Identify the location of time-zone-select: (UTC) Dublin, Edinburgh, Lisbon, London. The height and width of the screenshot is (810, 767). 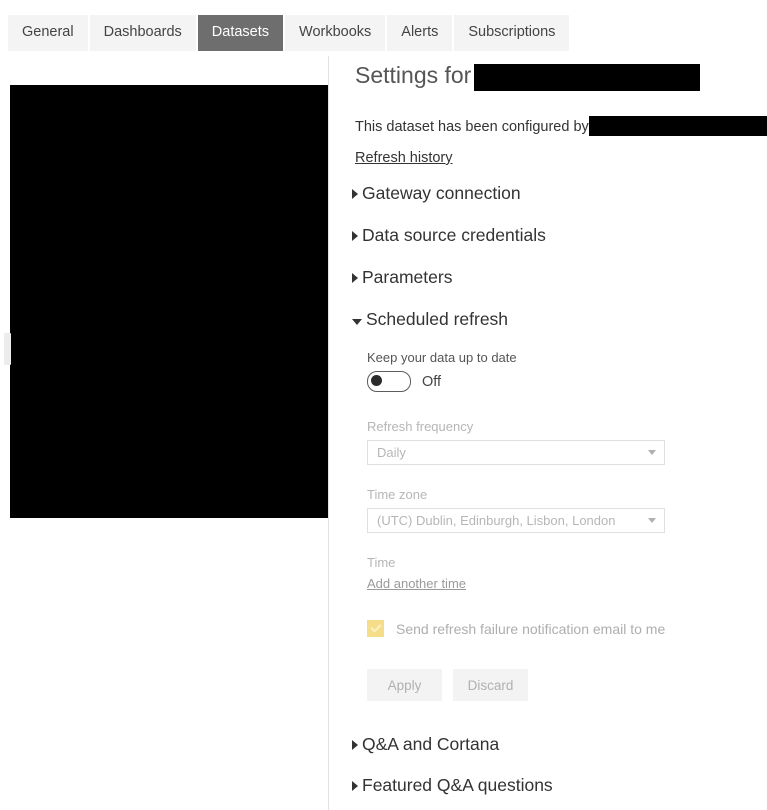
(516, 520).